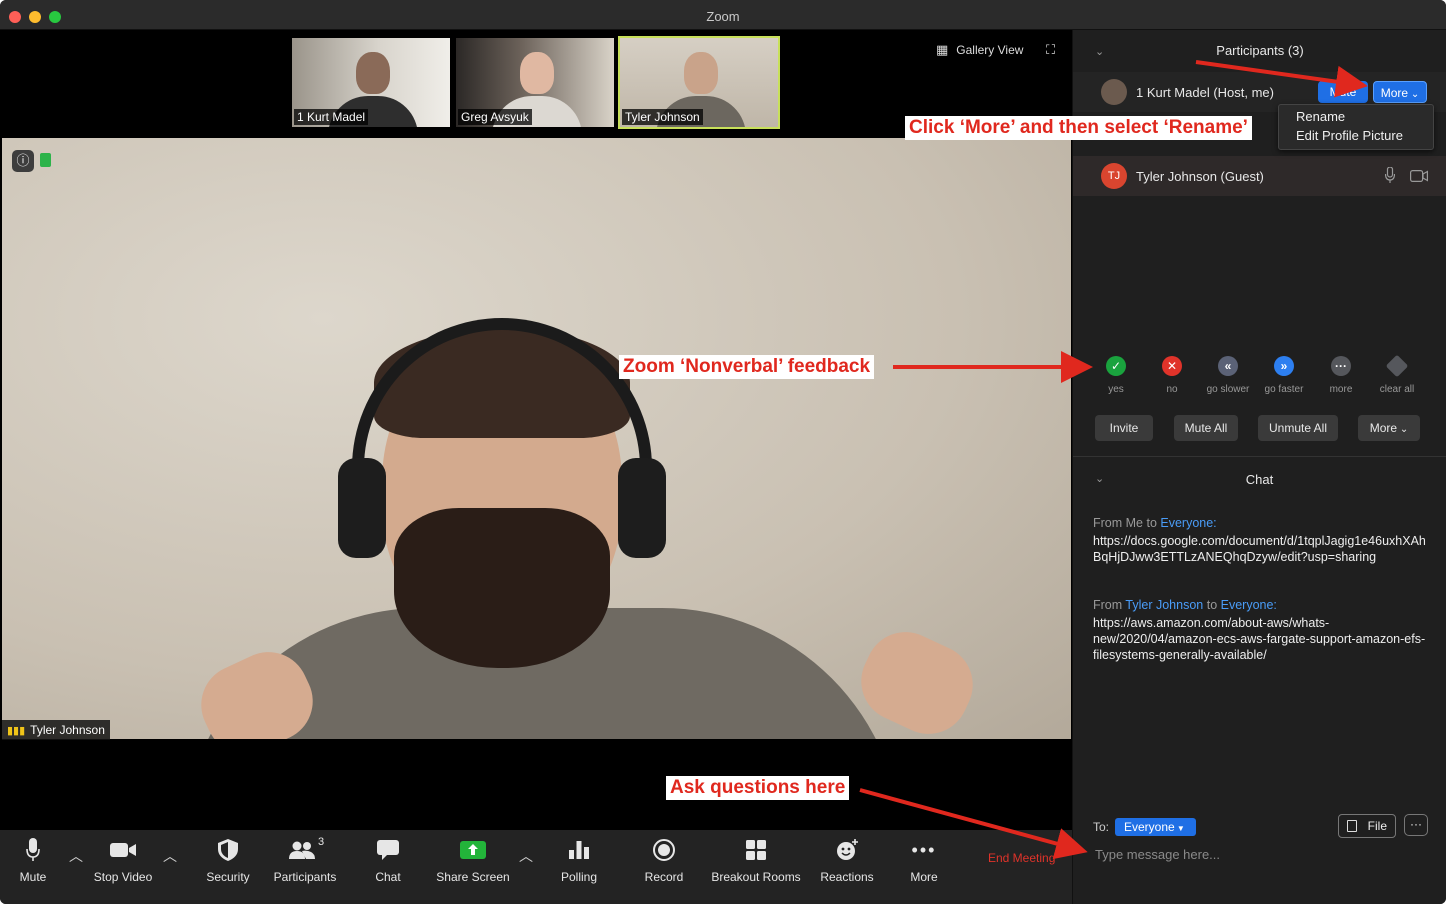 The height and width of the screenshot is (904, 1446). I want to click on share-options-chevron-up-icon: ︿, so click(526, 856).